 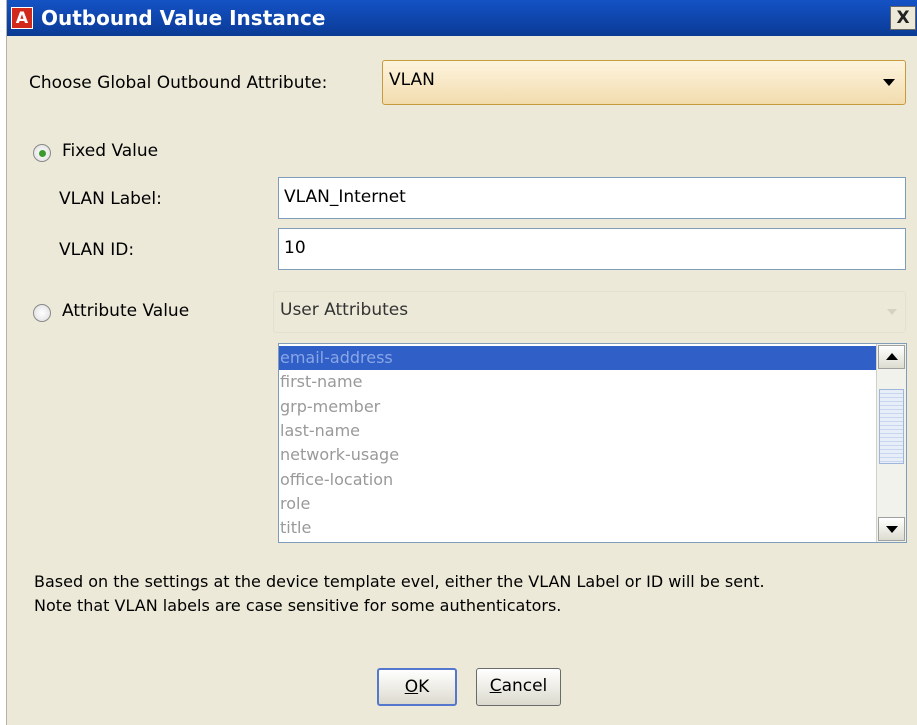 I want to click on global-attribute-dropdown: VLAN, so click(x=644, y=82).